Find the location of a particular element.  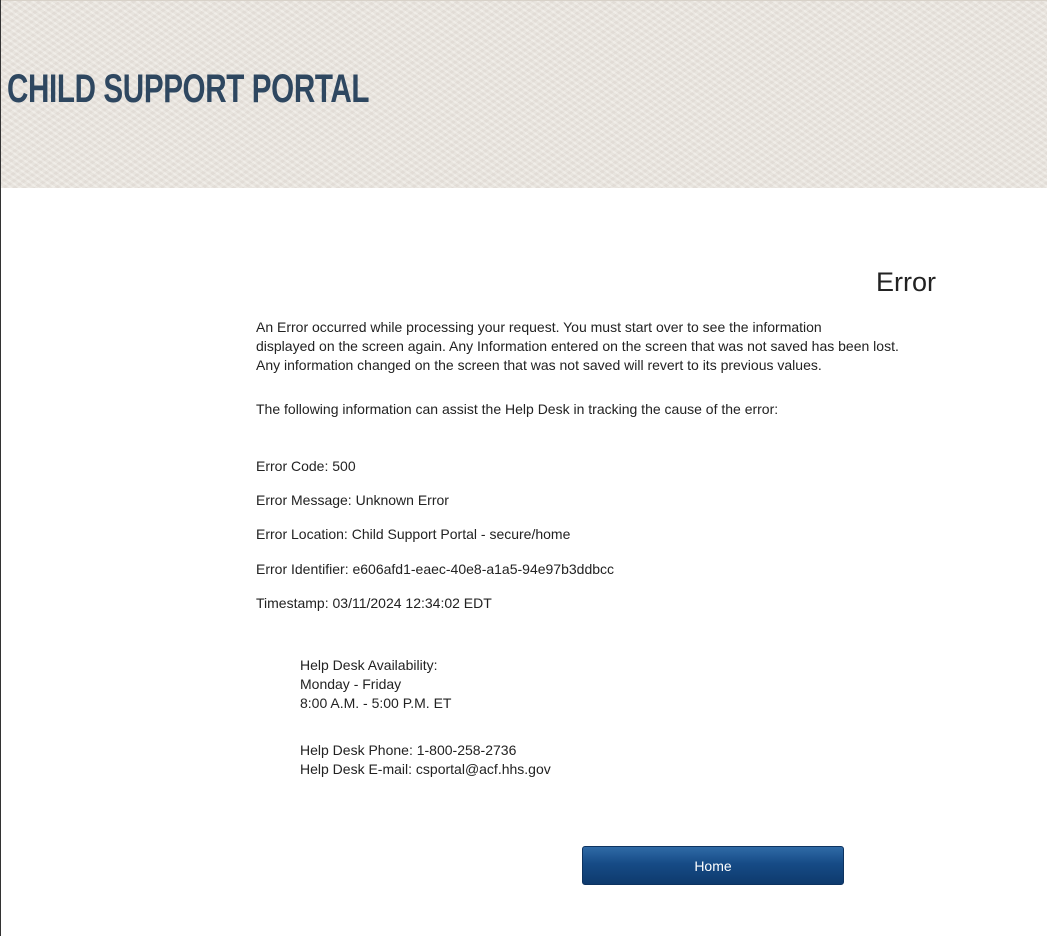

home-button: Home is located at coordinates (713, 865).